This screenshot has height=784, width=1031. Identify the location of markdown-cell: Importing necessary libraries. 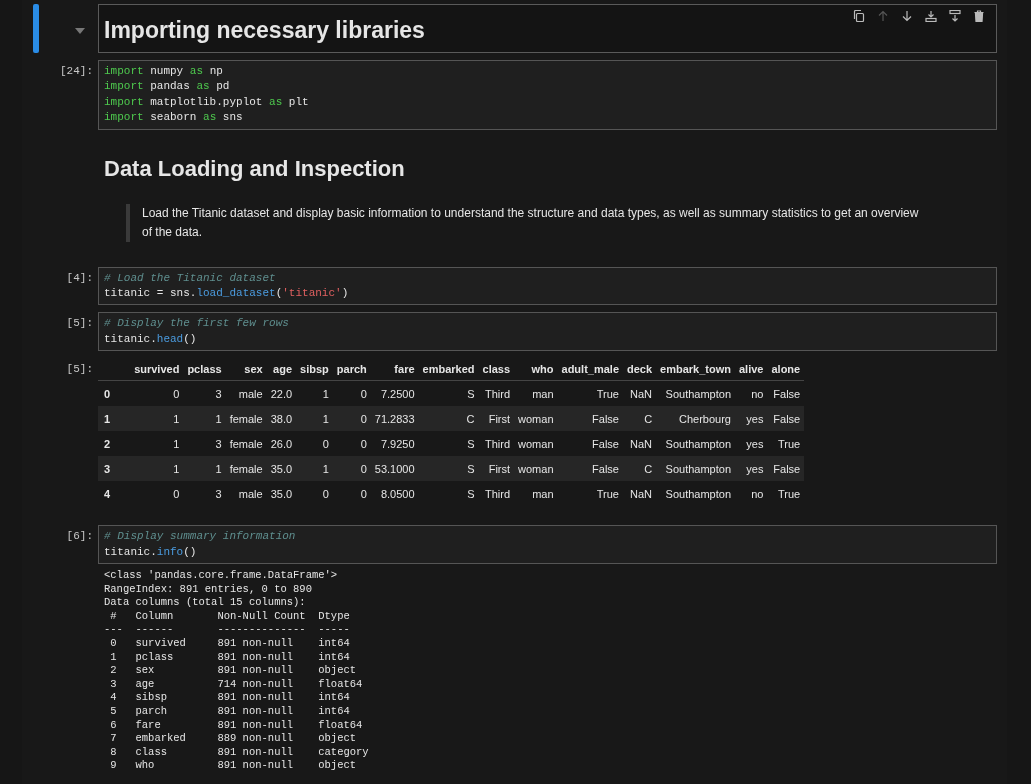
(547, 28).